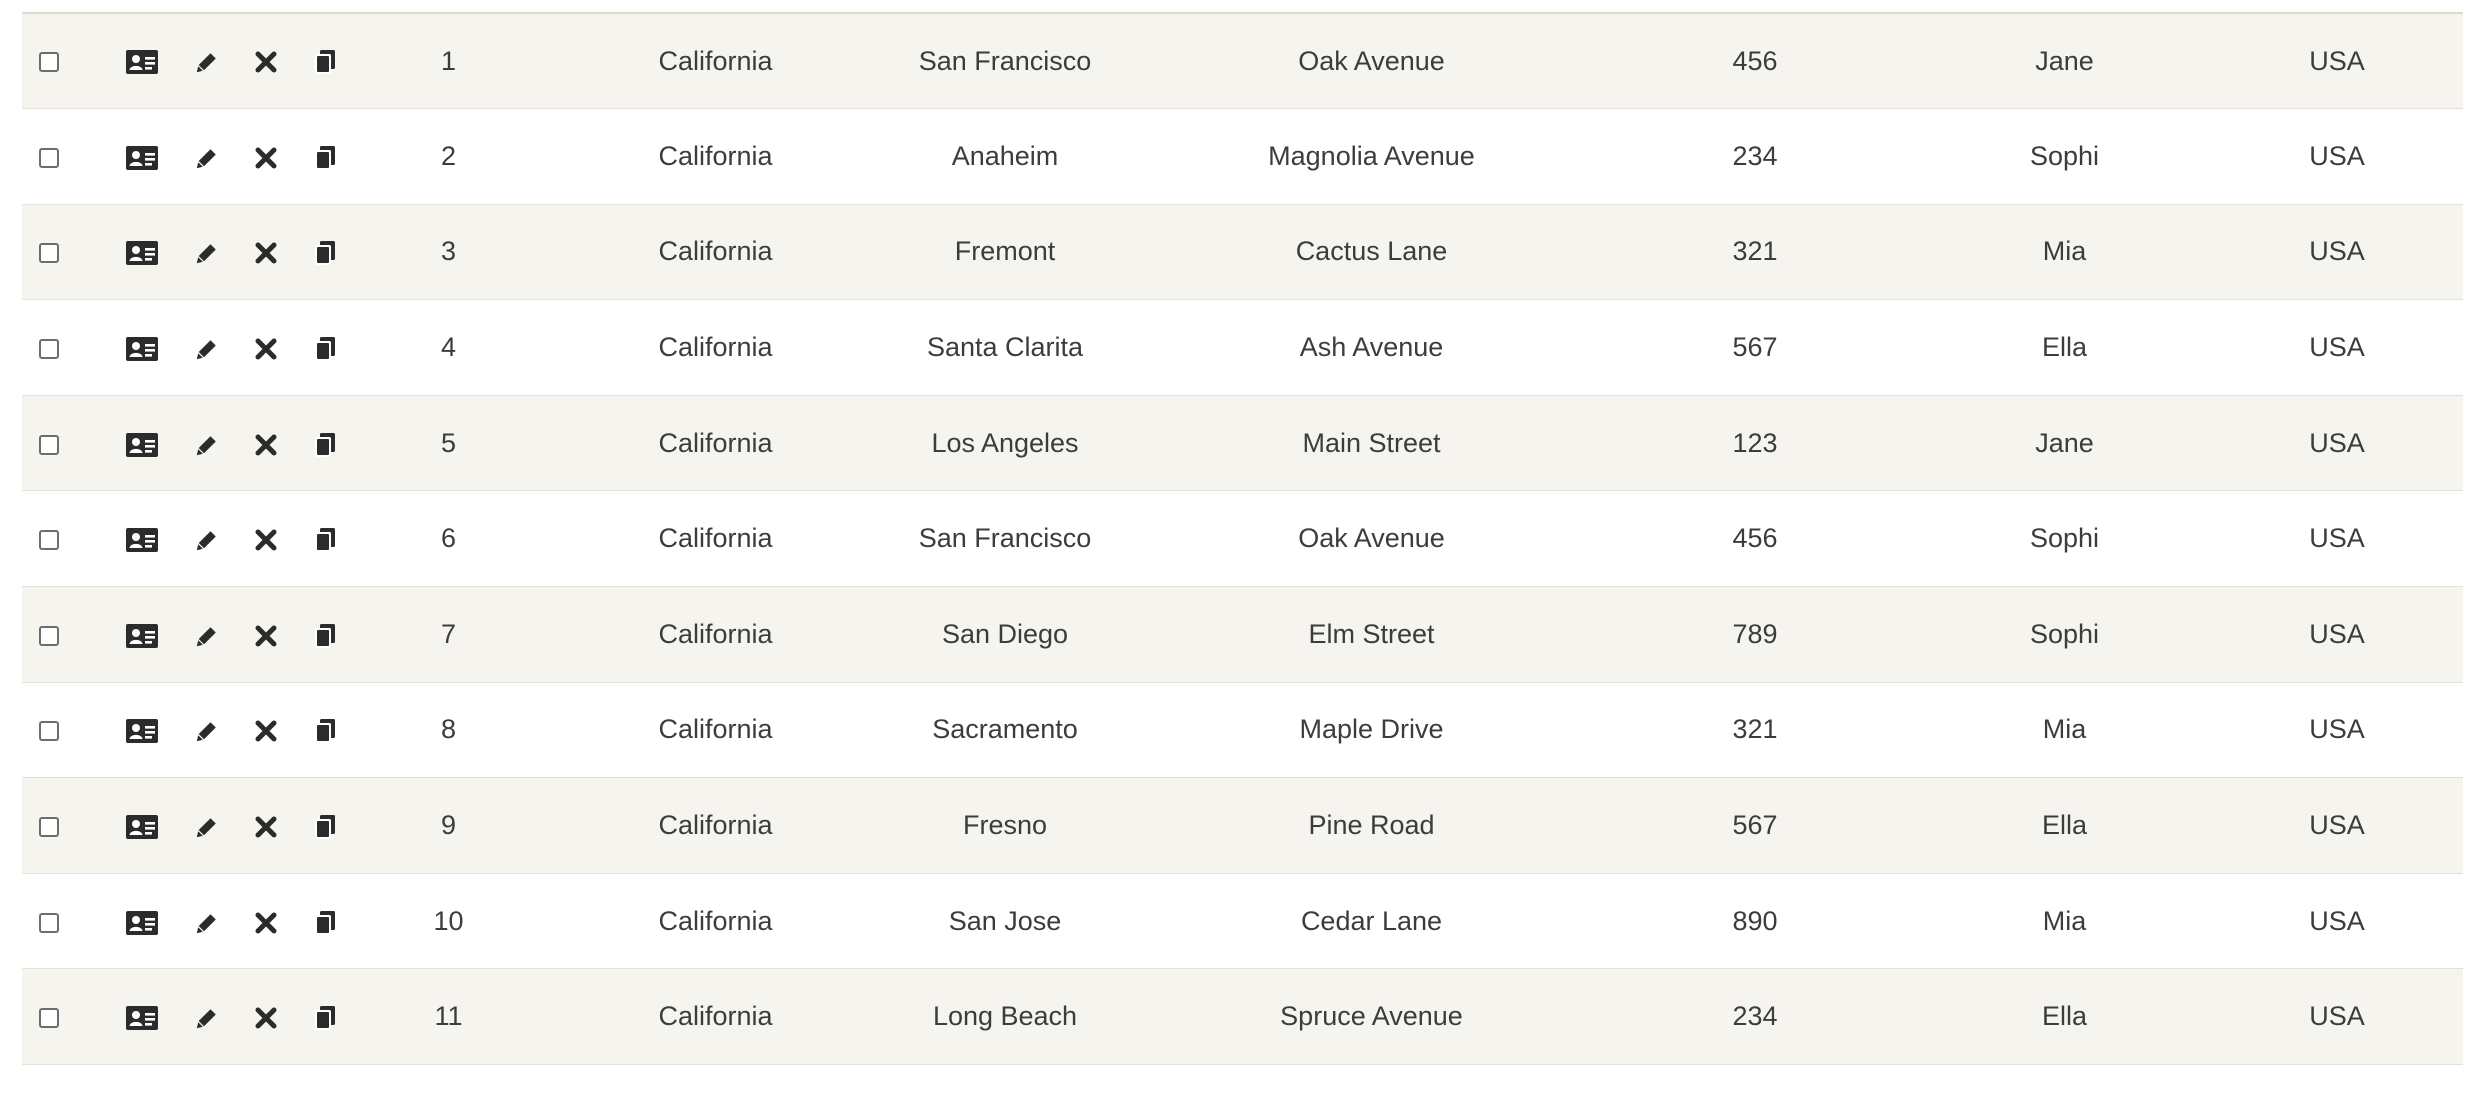 Image resolution: width=2485 pixels, height=1096 pixels. What do you see at coordinates (448, 634) in the screenshot?
I see `cell-id: 7` at bounding box center [448, 634].